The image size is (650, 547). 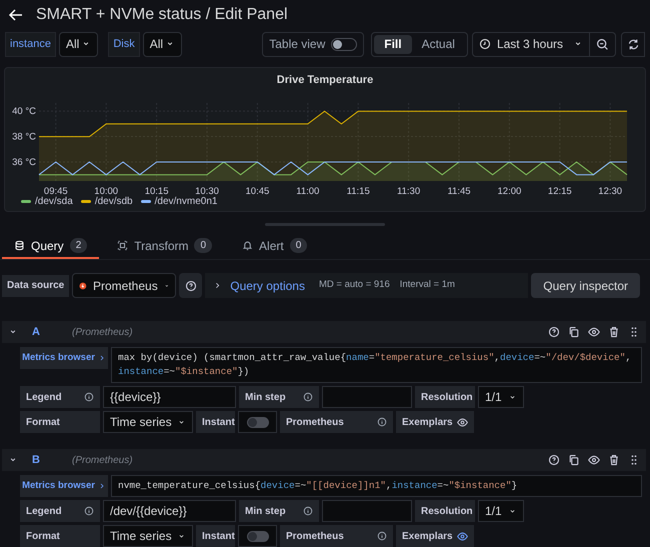 What do you see at coordinates (275, 246) in the screenshot?
I see `panel-tab: Alert 0` at bounding box center [275, 246].